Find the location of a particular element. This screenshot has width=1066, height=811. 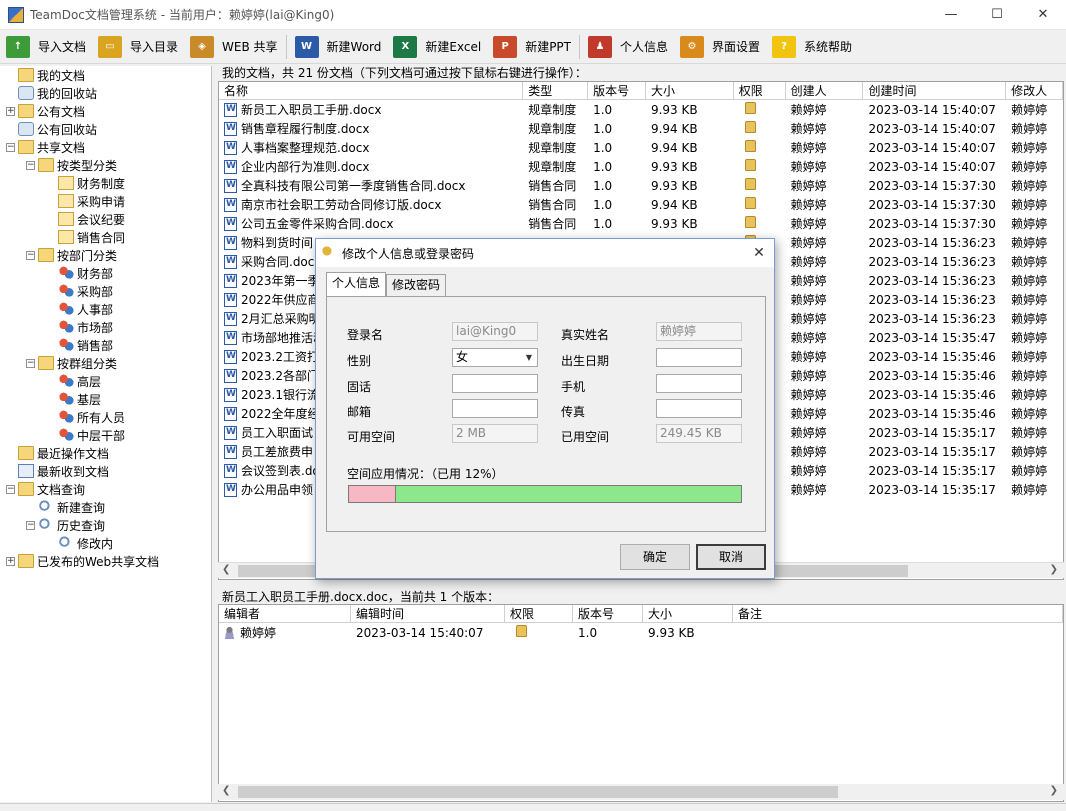

dialog-close-button: ✕ is located at coordinates (759, 253).